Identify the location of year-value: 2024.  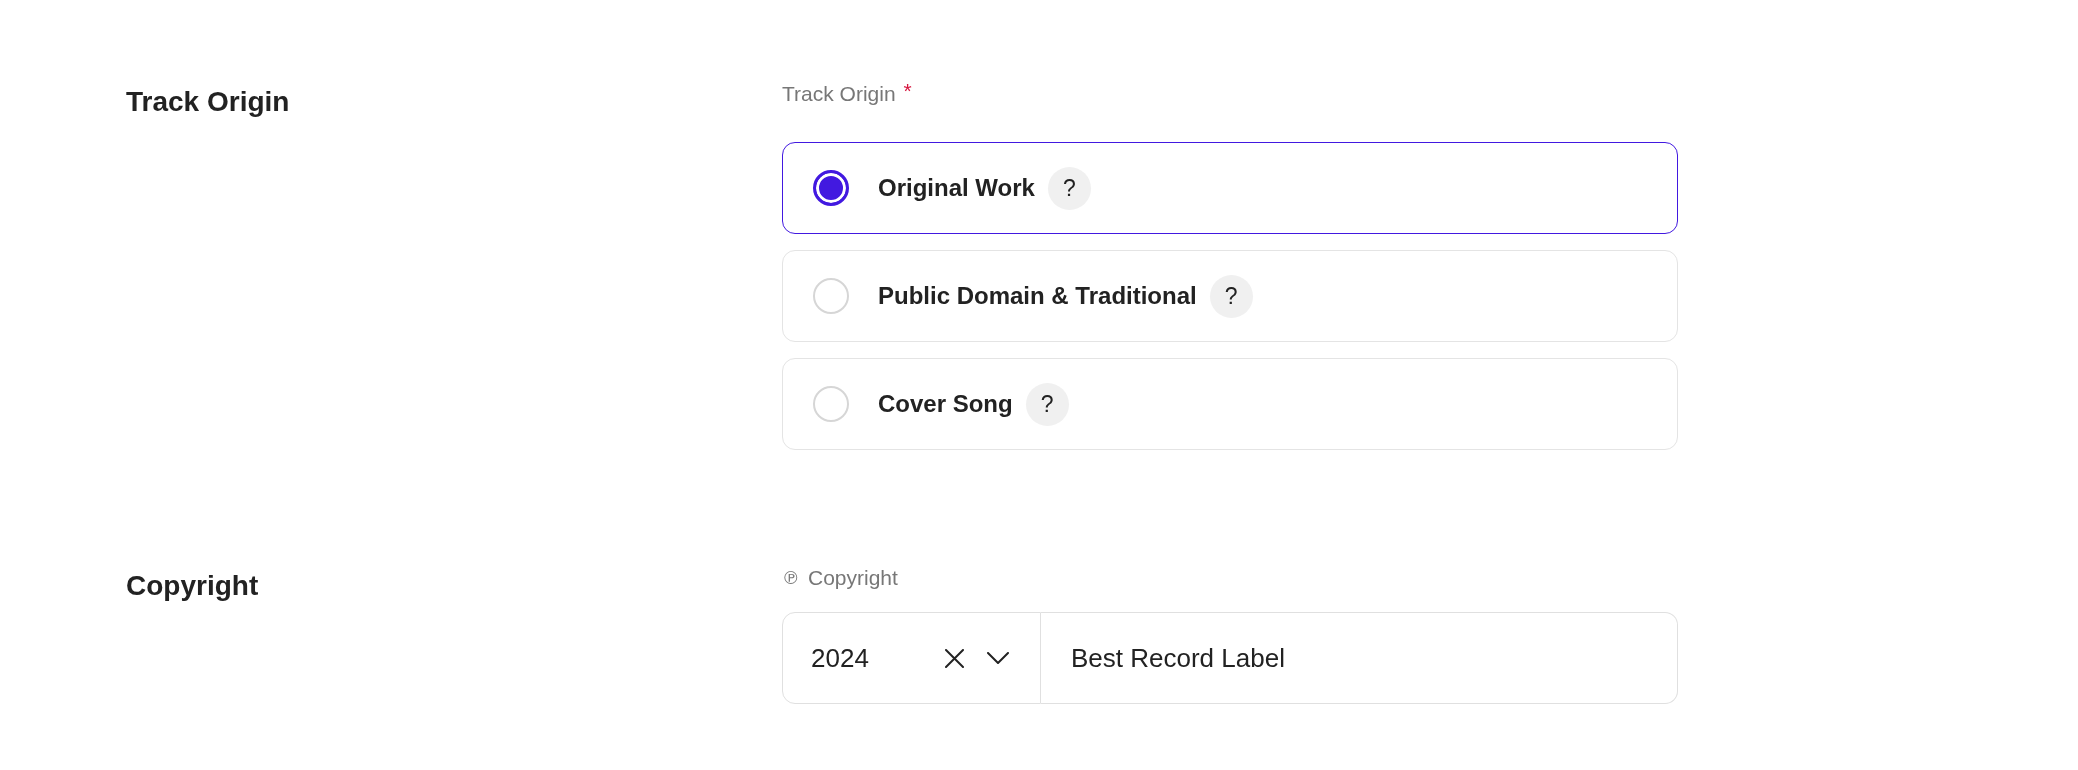
(840, 658).